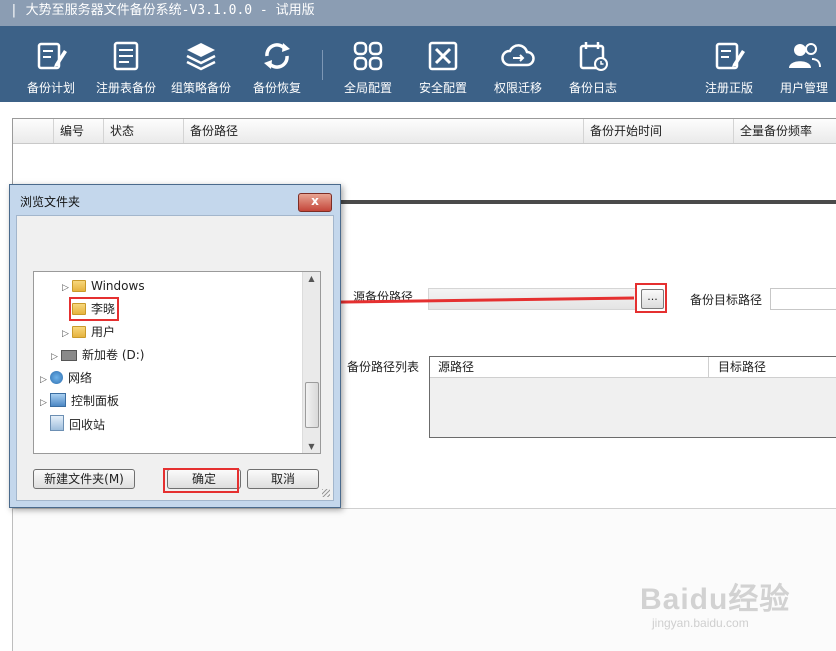  What do you see at coordinates (311, 362) in the screenshot?
I see `tree-scrollbar: ▲ ▼` at bounding box center [311, 362].